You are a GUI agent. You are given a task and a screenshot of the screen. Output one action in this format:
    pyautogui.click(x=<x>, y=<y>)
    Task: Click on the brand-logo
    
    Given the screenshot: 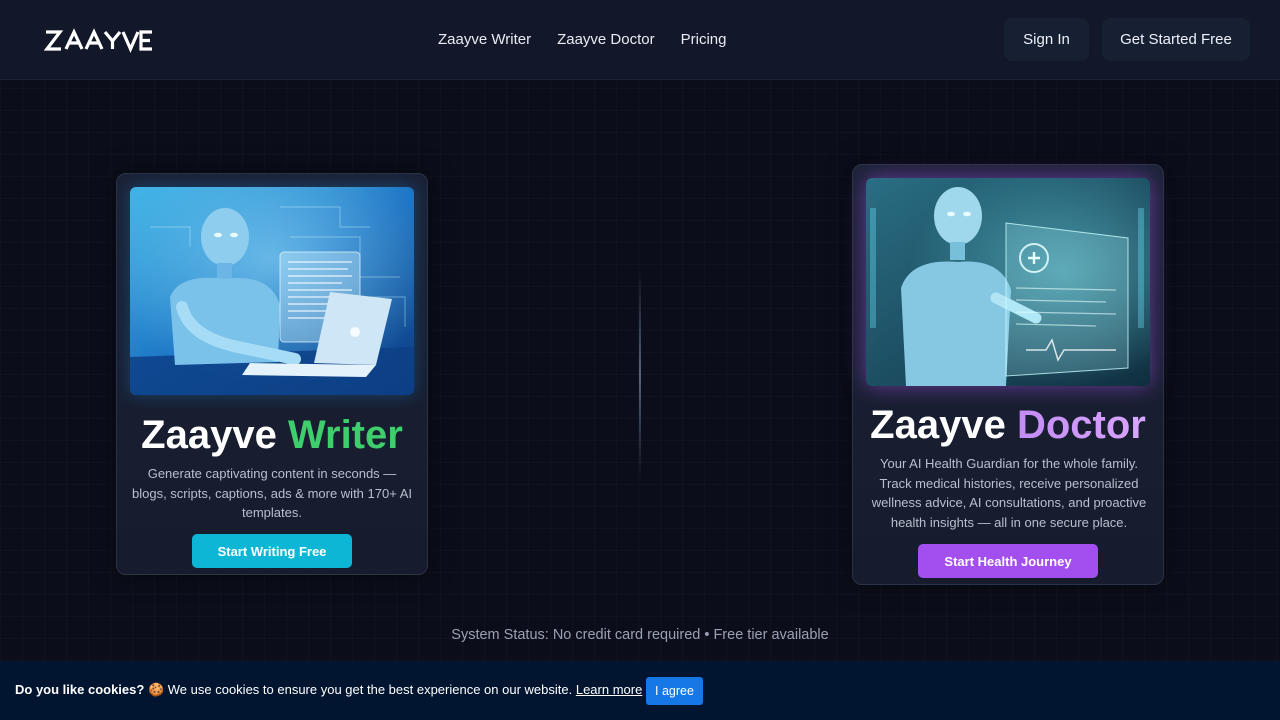 What is the action you would take?
    pyautogui.click(x=98, y=40)
    